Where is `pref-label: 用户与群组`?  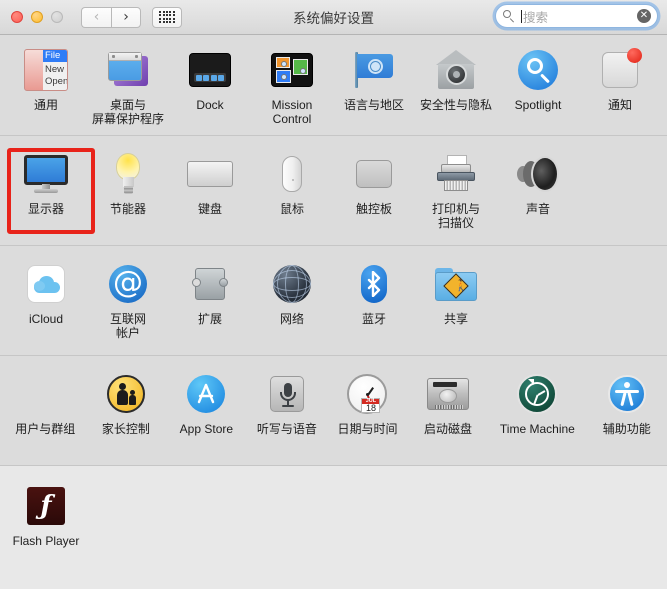
pref-label: 用户与群组 is located at coordinates (45, 429).